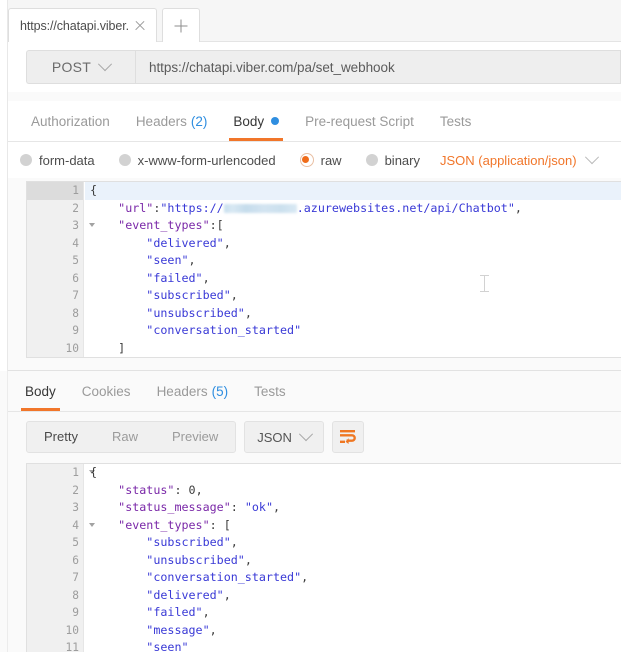  I want to click on response-code-line: "message",, so click(353, 631).